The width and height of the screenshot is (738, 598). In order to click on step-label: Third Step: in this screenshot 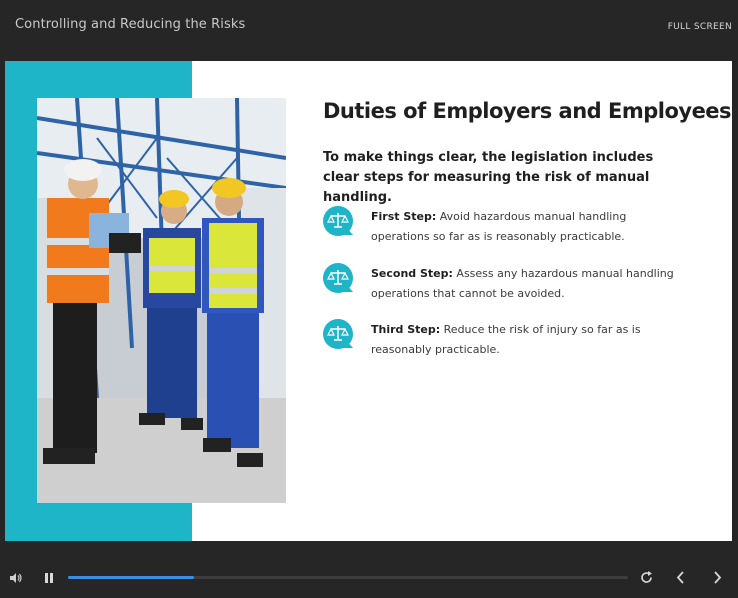, I will do `click(406, 329)`.